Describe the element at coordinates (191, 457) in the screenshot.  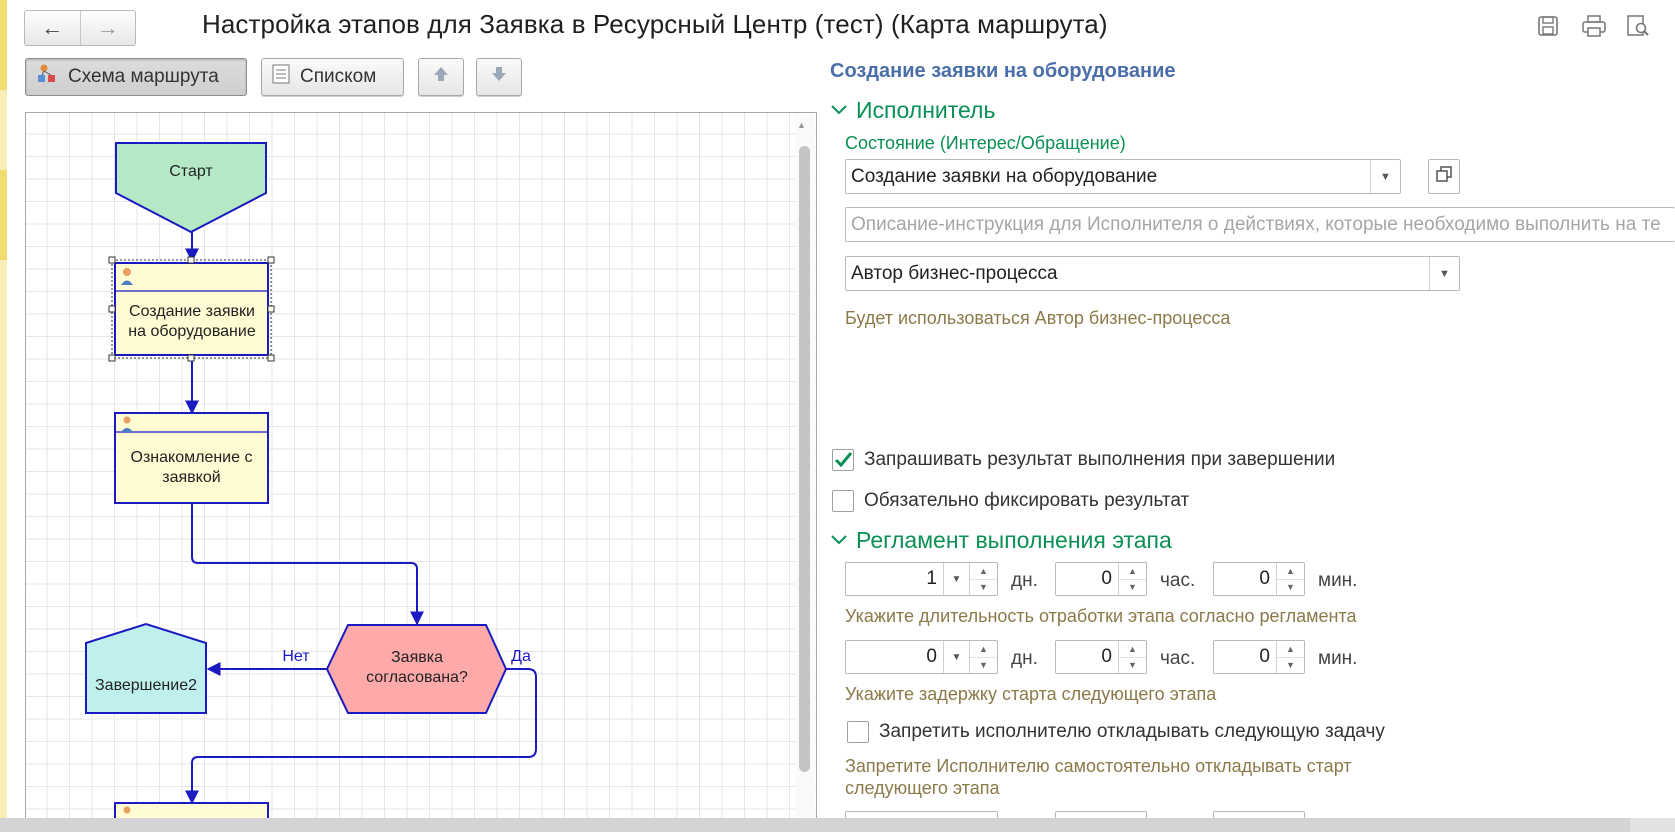
I see `task2-label-line1: Ознакомление с` at that location.